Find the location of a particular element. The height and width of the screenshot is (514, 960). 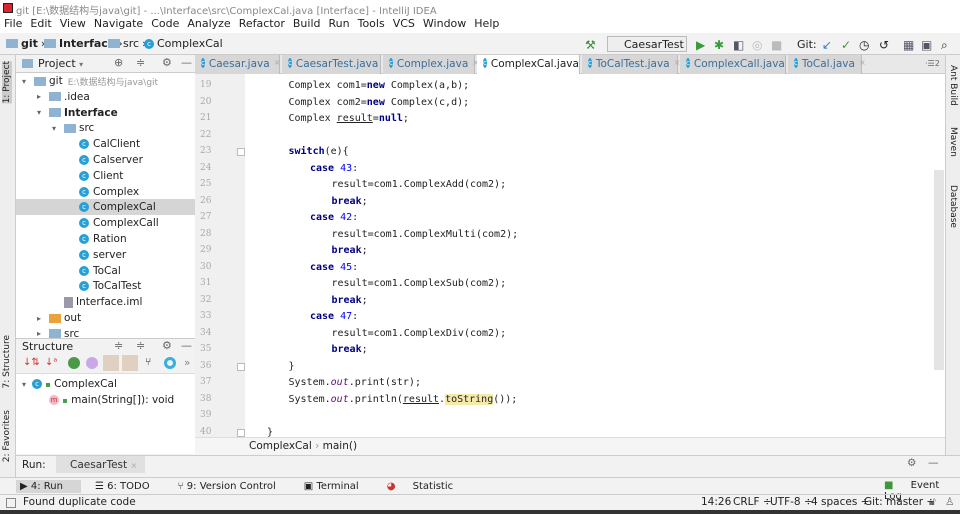

stripe-database: Database is located at coordinates (953, 206).